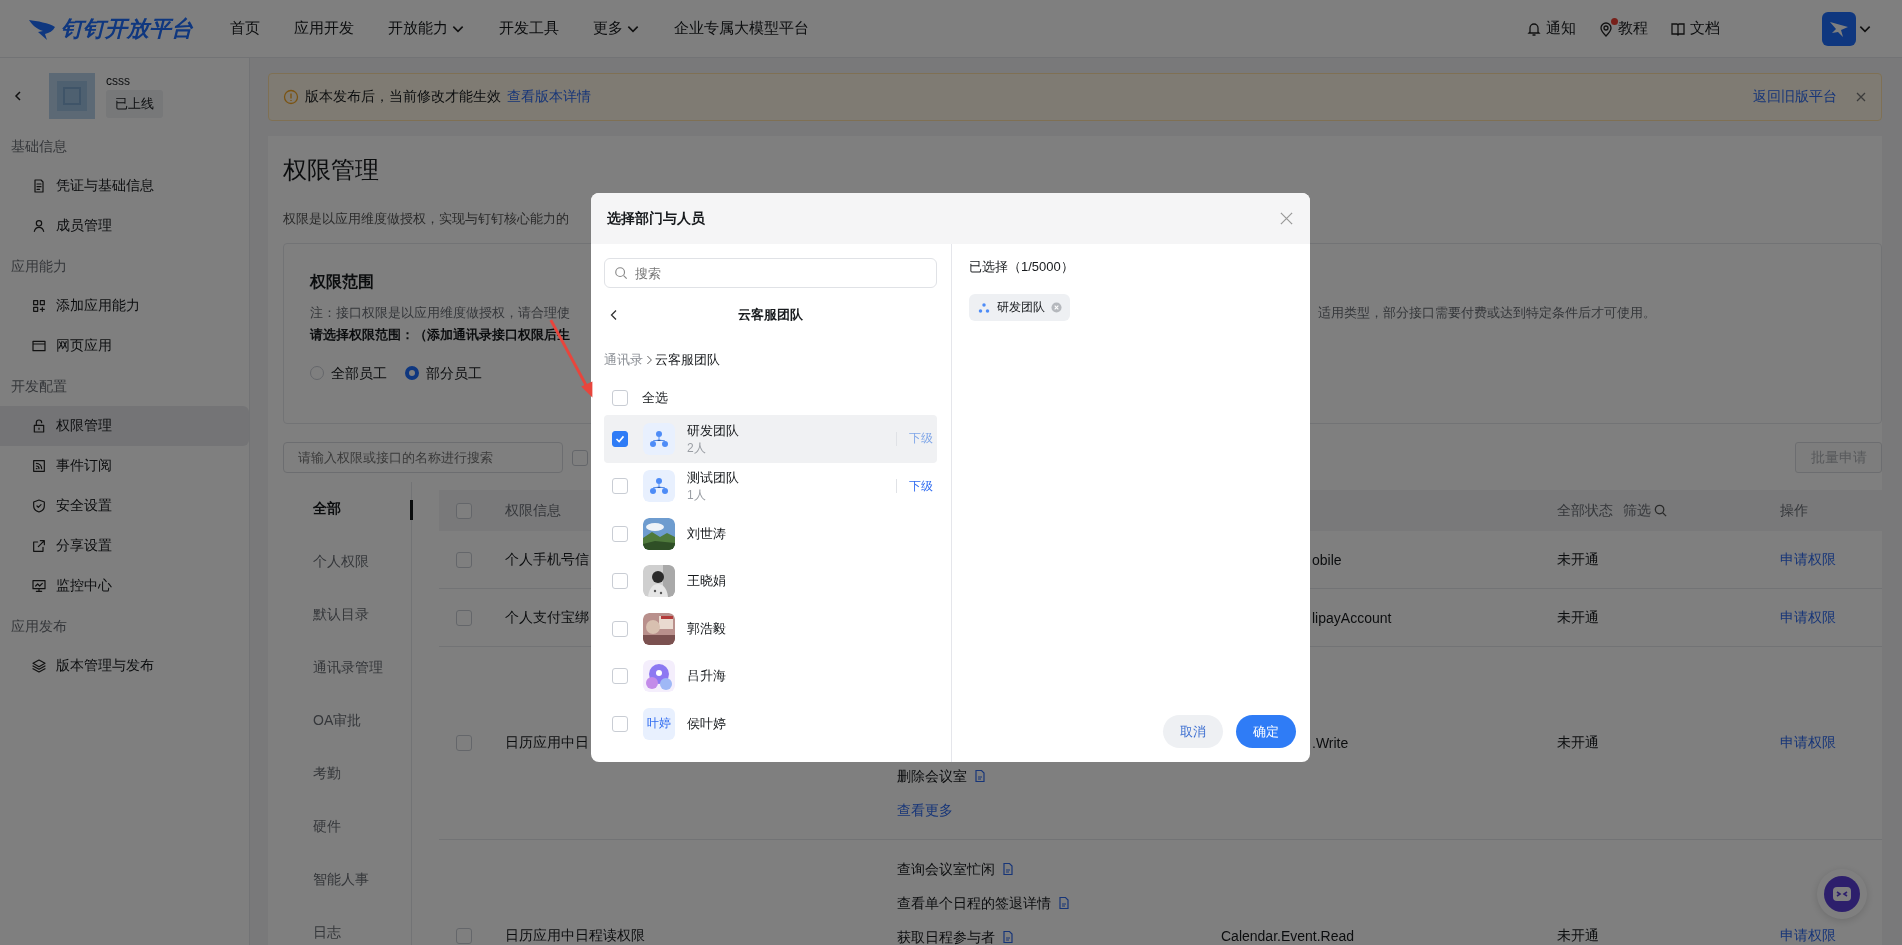 The image size is (1902, 945). Describe the element at coordinates (741, 28) in the screenshot. I see `nav-link: 企业专属大模型平台` at that location.